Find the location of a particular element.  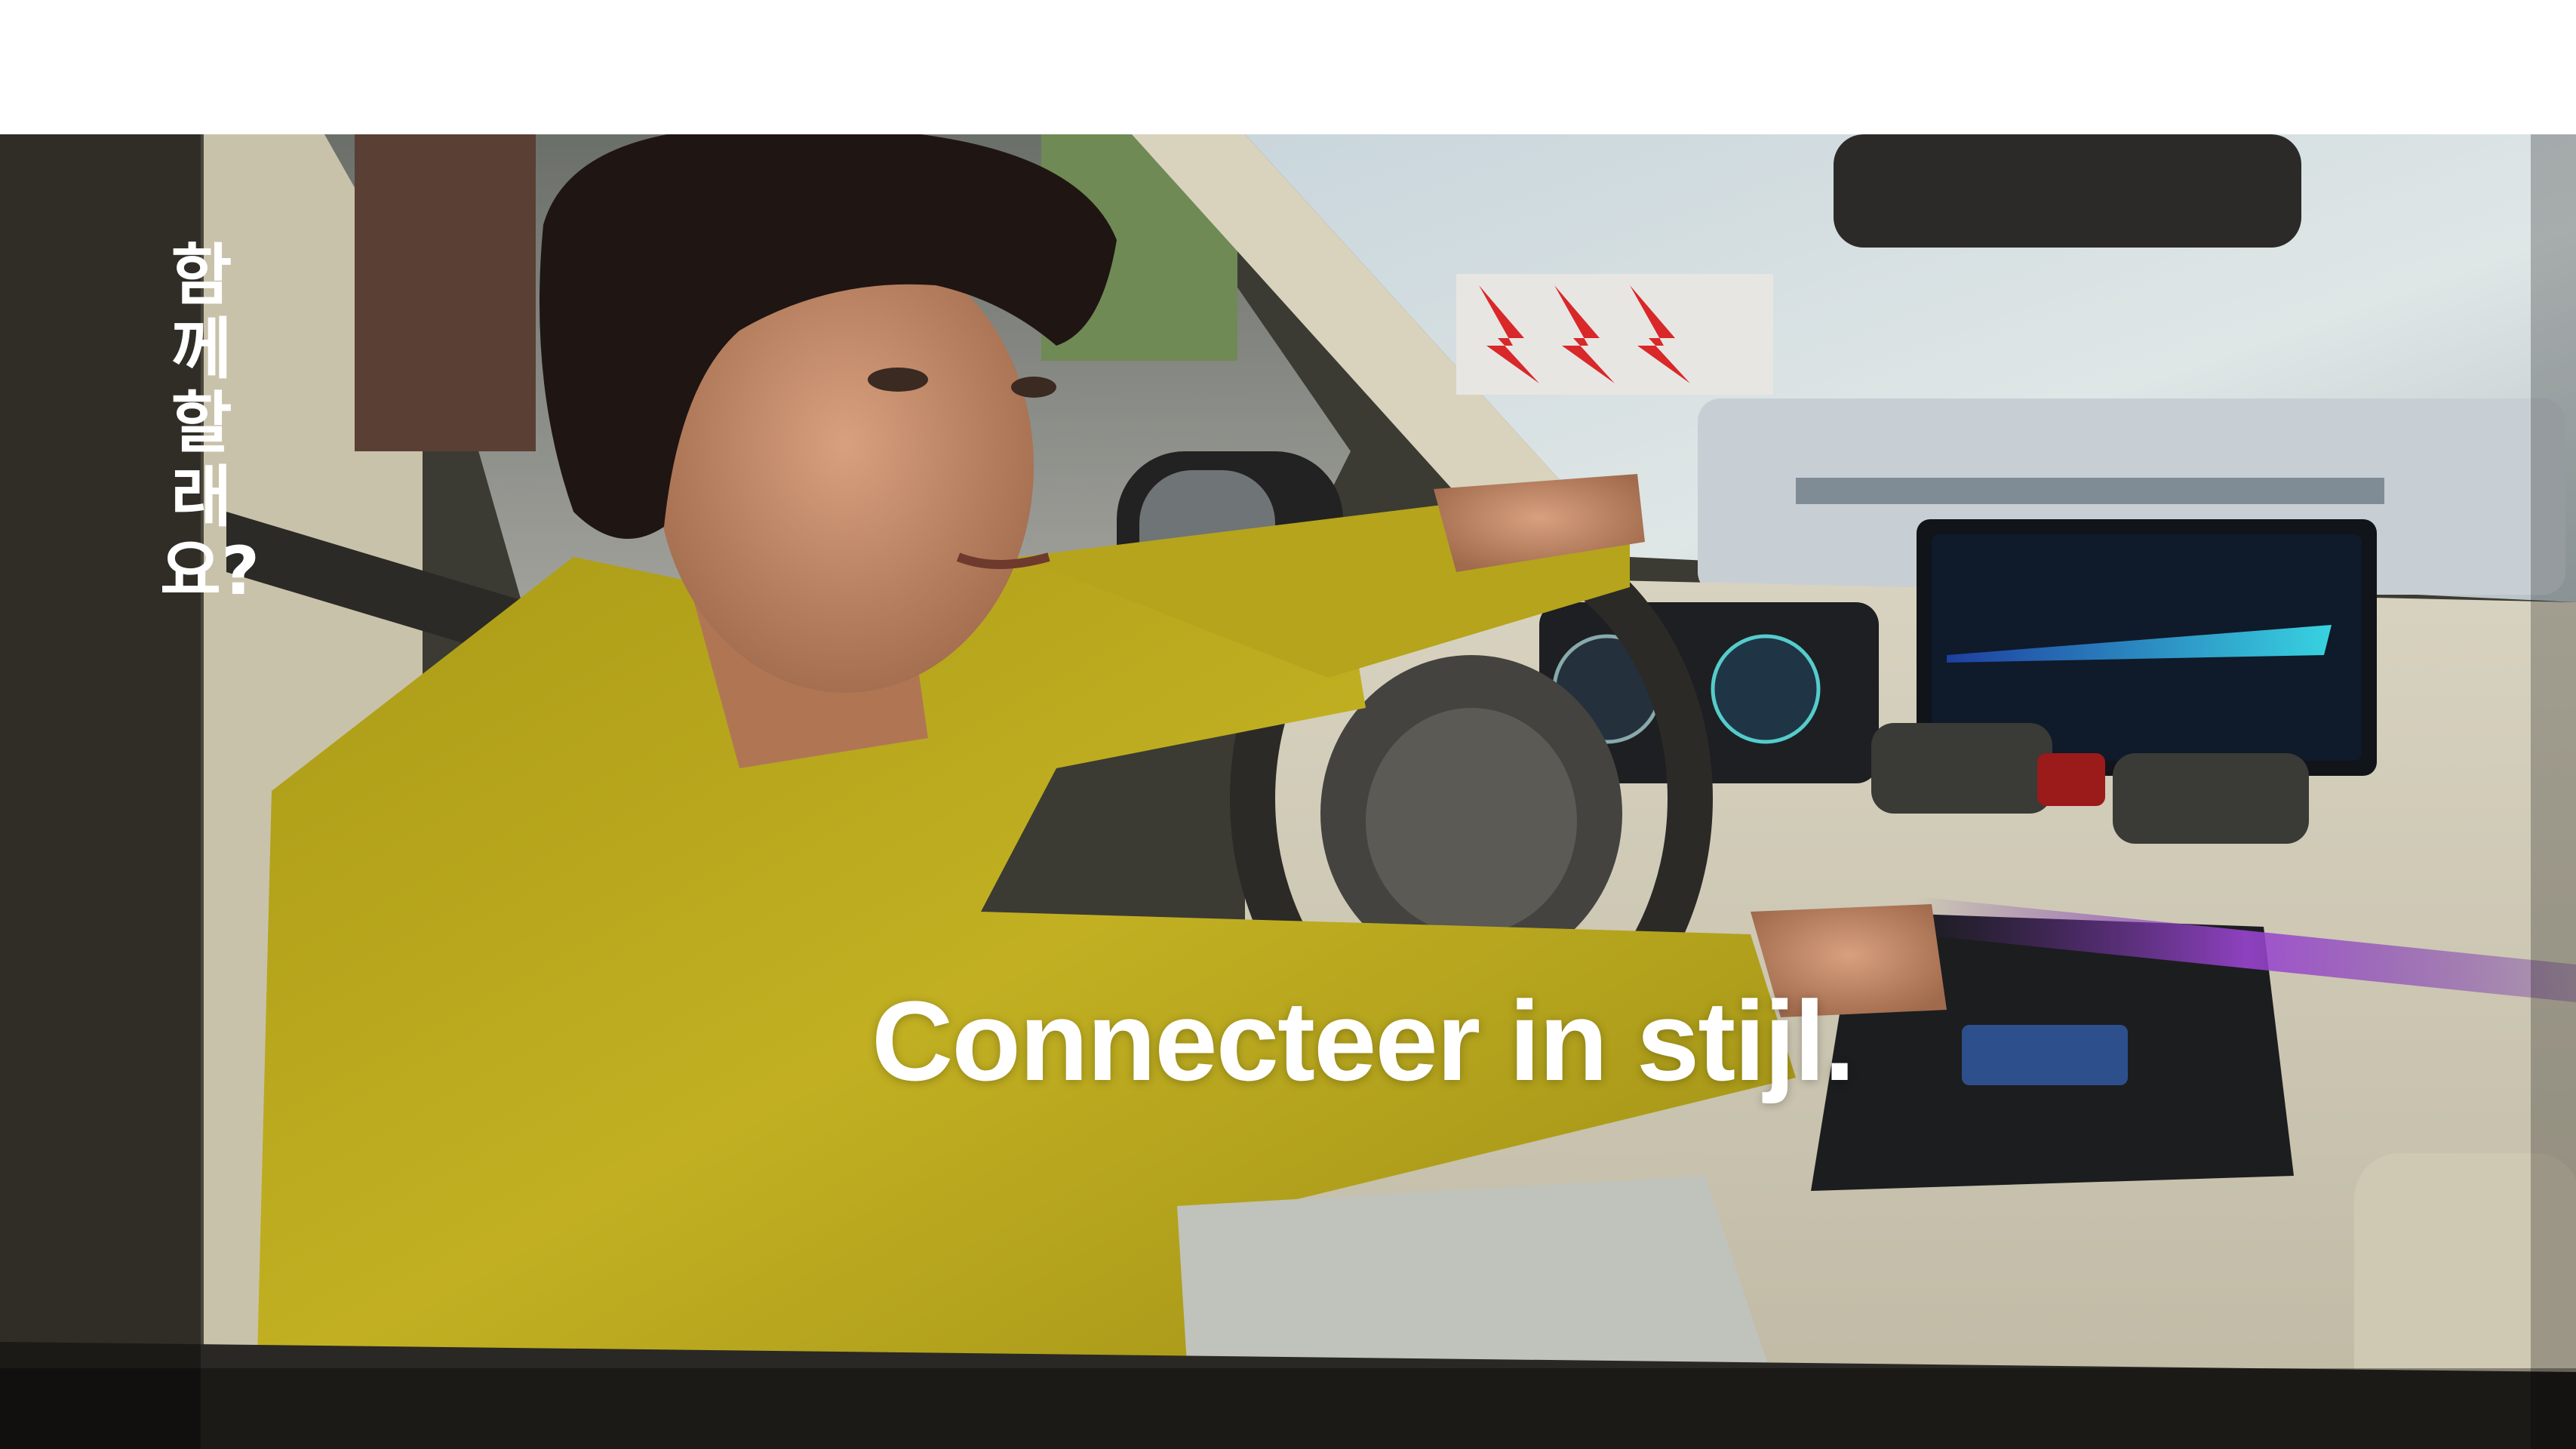

korean-tagline: 함께할래요? is located at coordinates (210, 423).